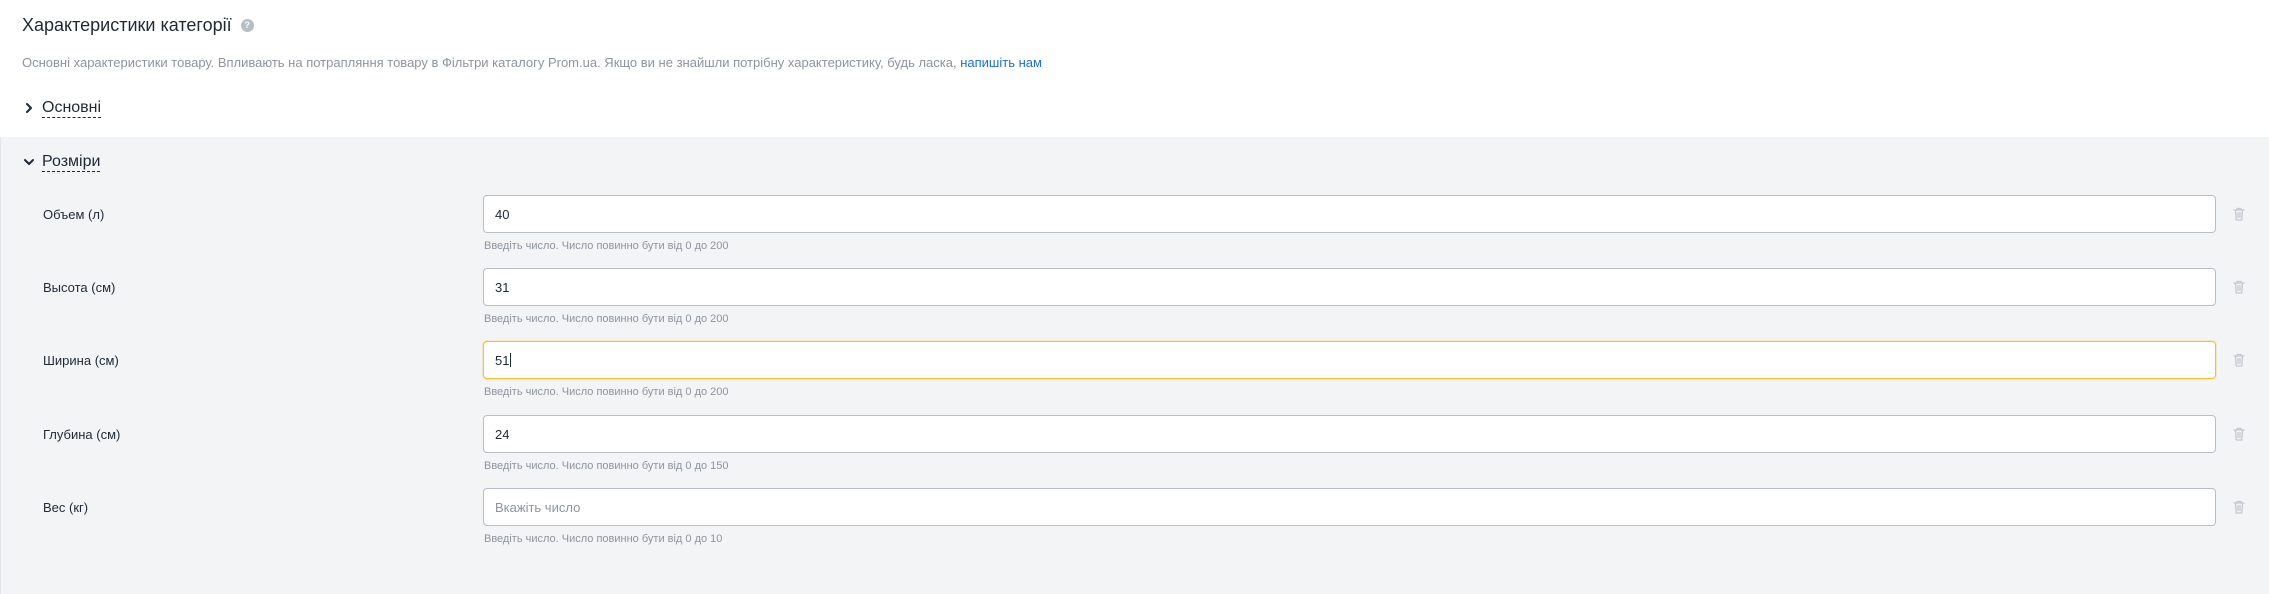  I want to click on width-input-value: 51, so click(502, 360).